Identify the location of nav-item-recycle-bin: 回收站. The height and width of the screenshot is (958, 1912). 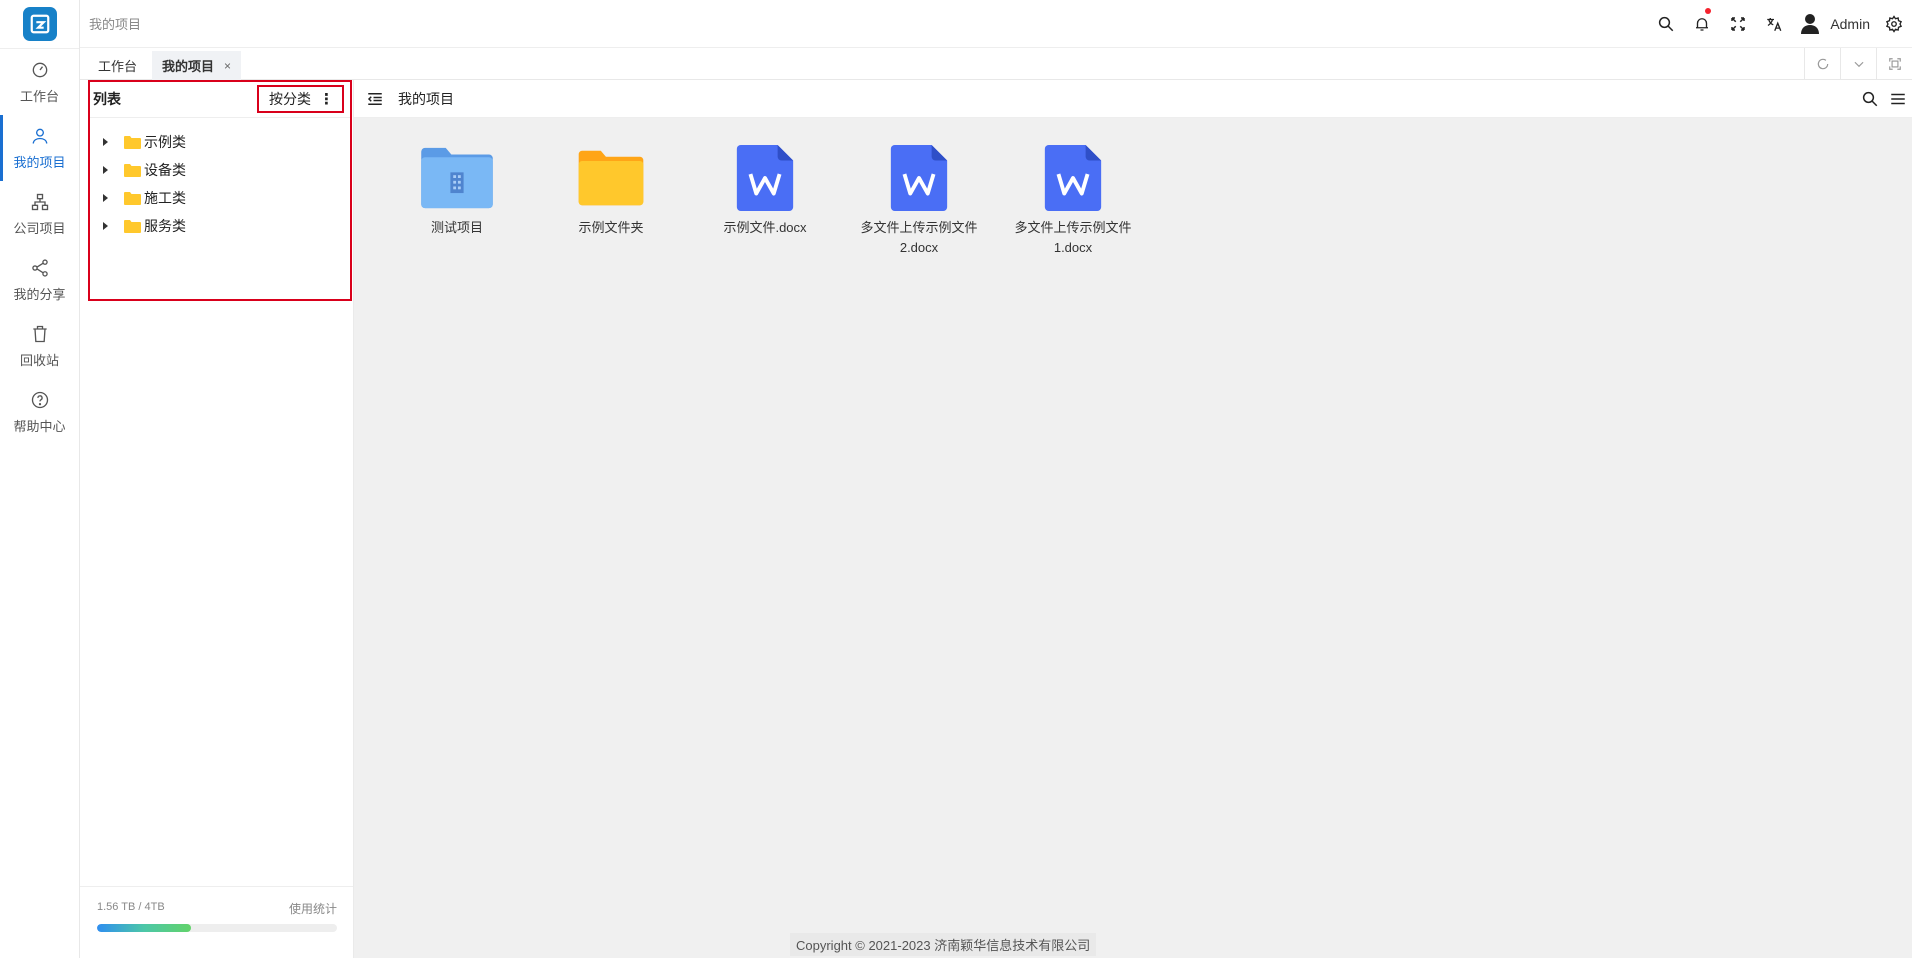
(39, 346).